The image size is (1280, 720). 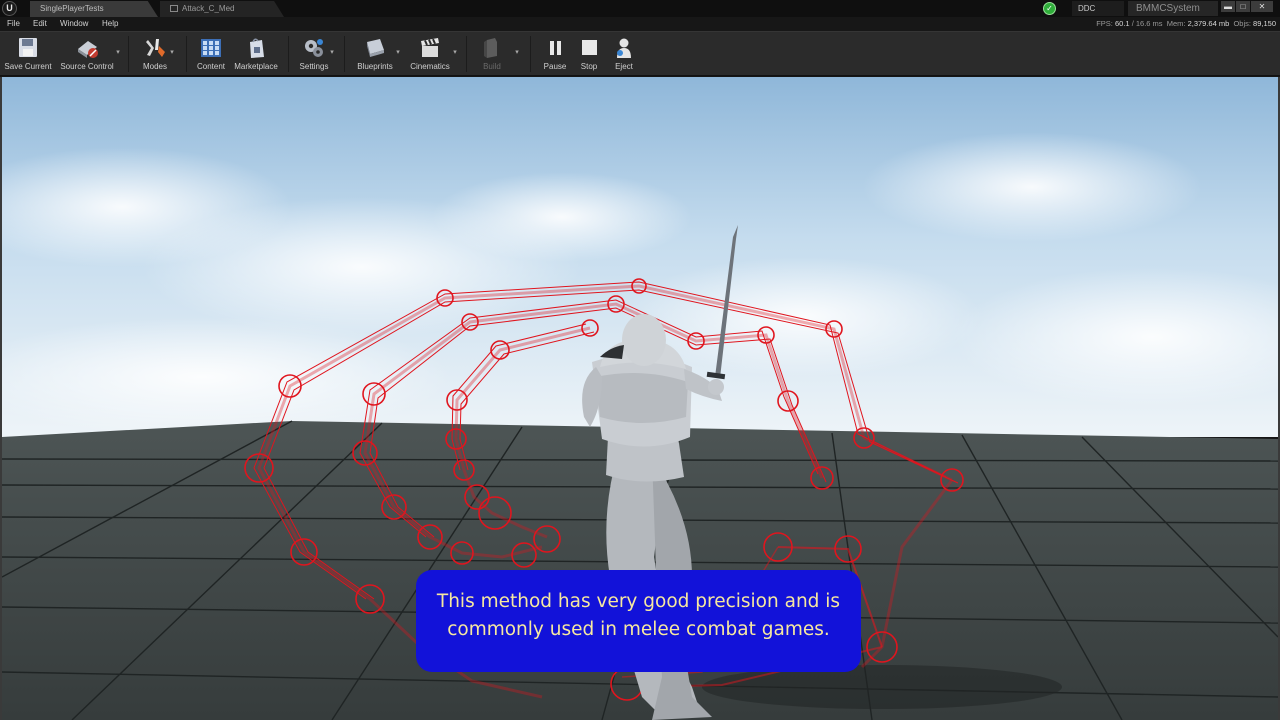 What do you see at coordinates (314, 66) in the screenshot?
I see `settings-label: Settings` at bounding box center [314, 66].